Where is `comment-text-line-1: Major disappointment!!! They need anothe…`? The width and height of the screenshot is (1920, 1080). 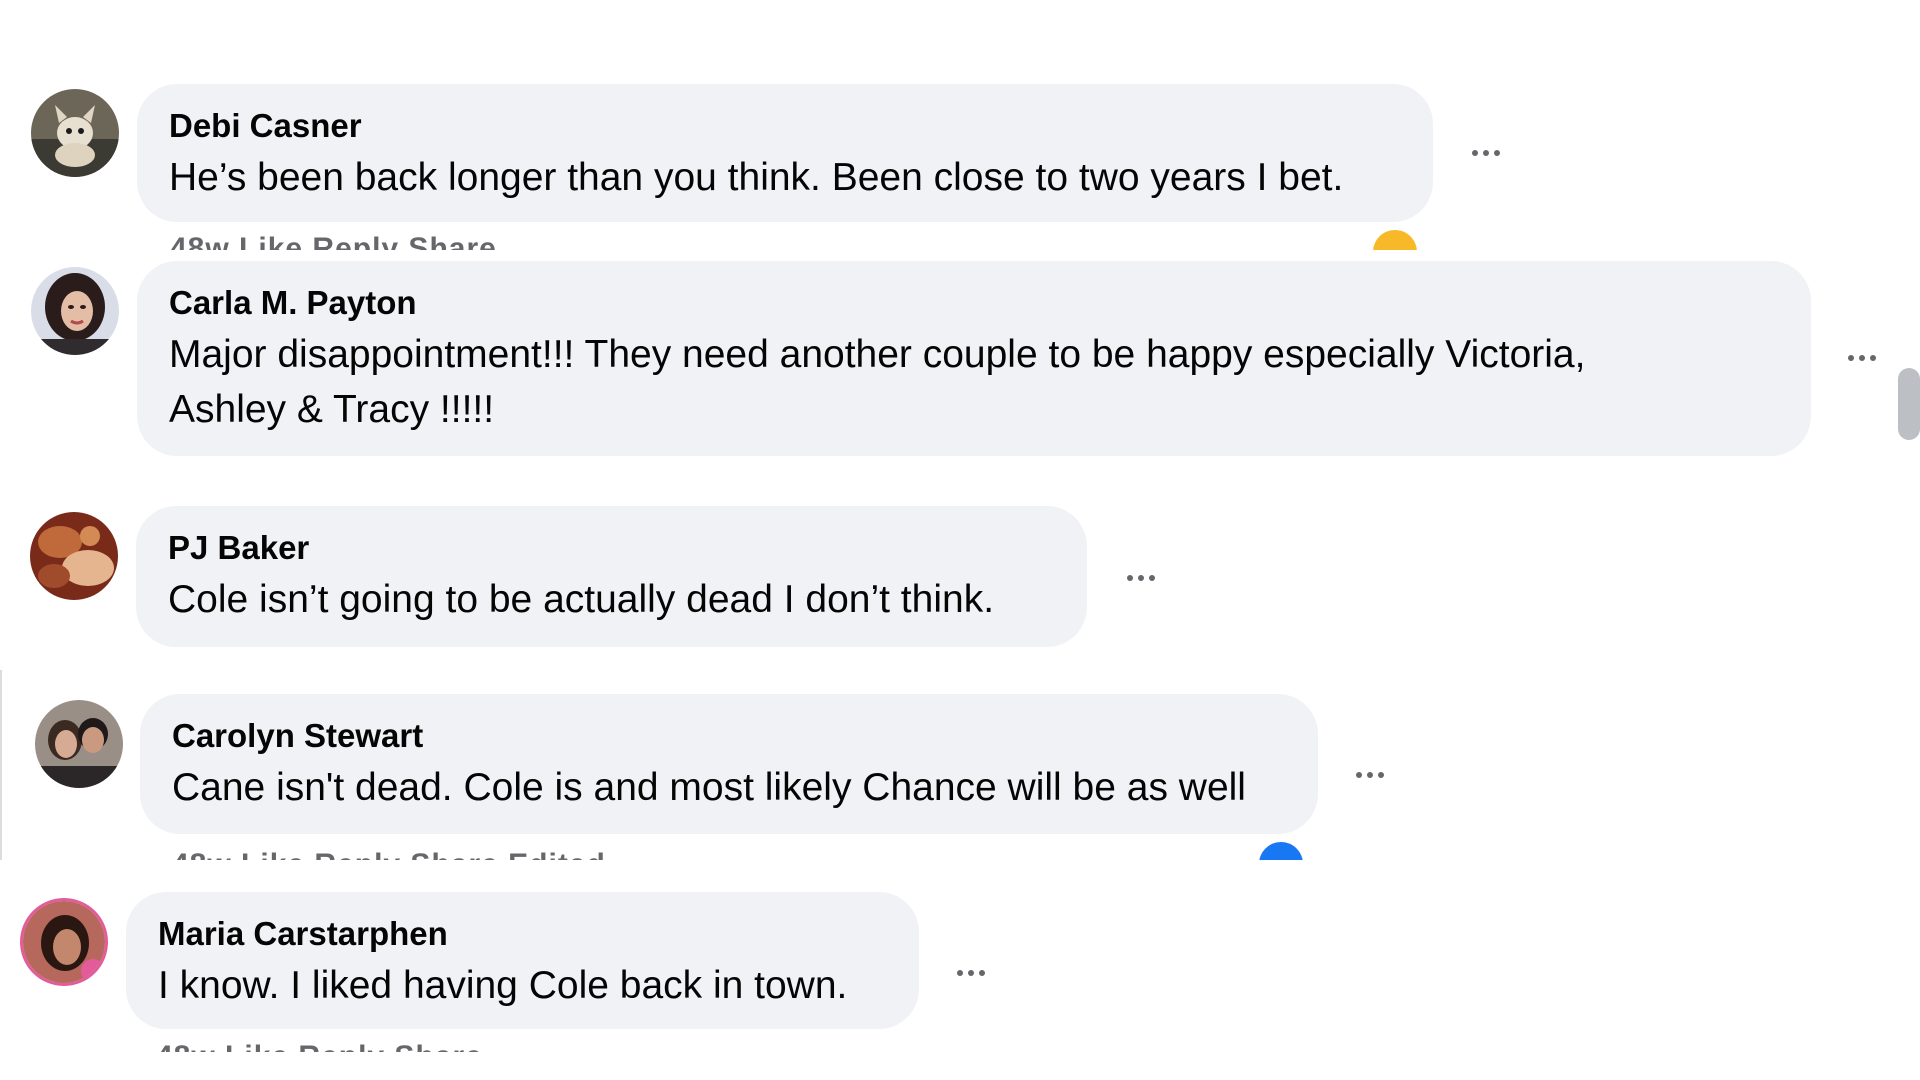
comment-text-line-1: Major disappointment!!! They need anothe… is located at coordinates (877, 354).